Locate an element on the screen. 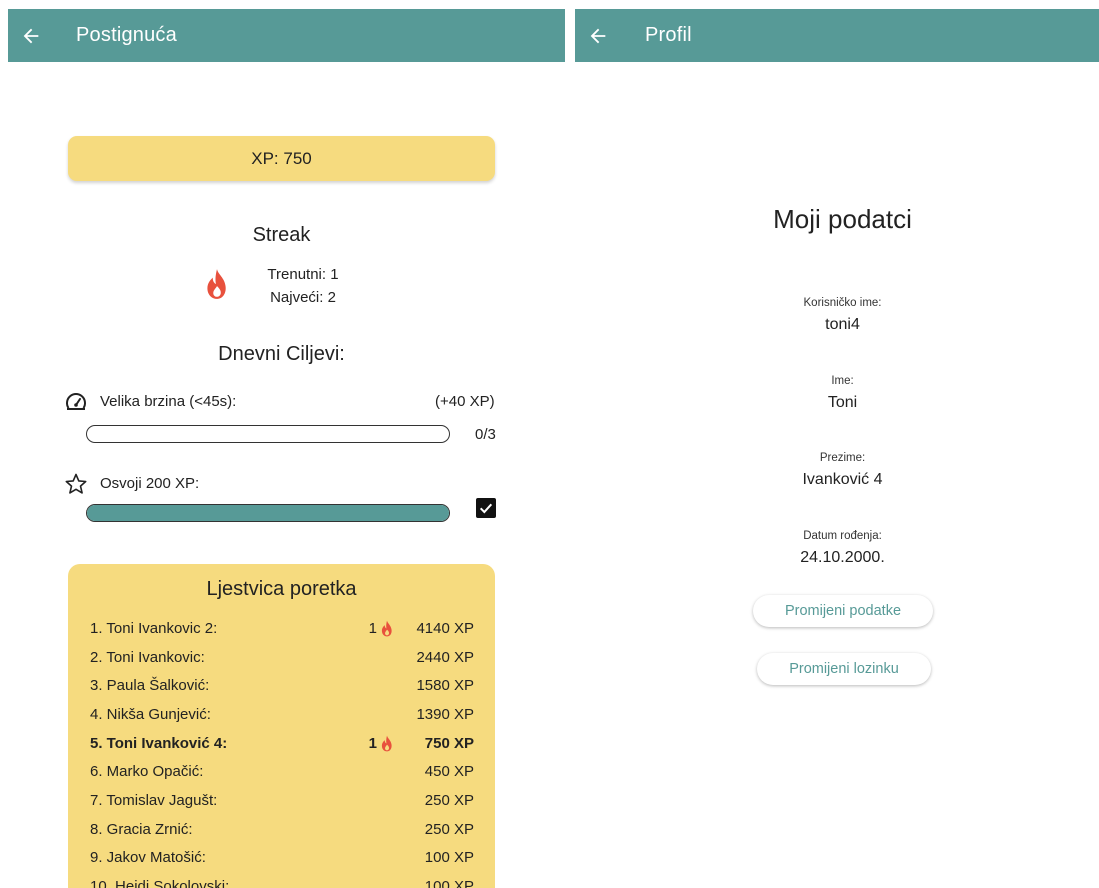 Image resolution: width=1099 pixels, height=888 pixels. streak-values: Trenutni: 1 Najveći: 2 is located at coordinates (303, 286).